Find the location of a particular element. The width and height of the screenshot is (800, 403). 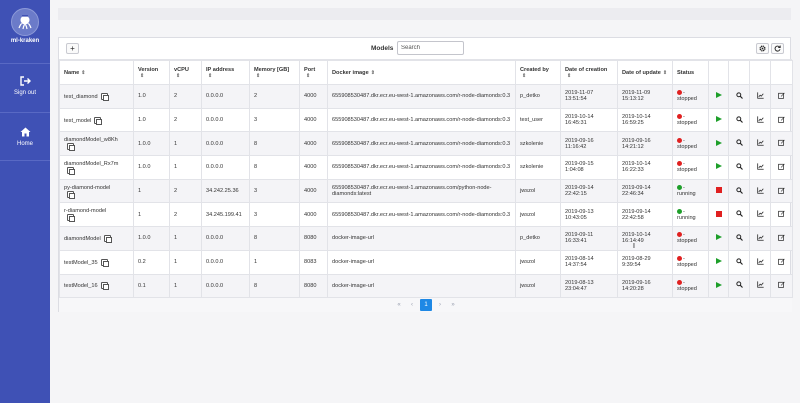

cell-docker-image: docker-image-url is located at coordinates (421, 286).